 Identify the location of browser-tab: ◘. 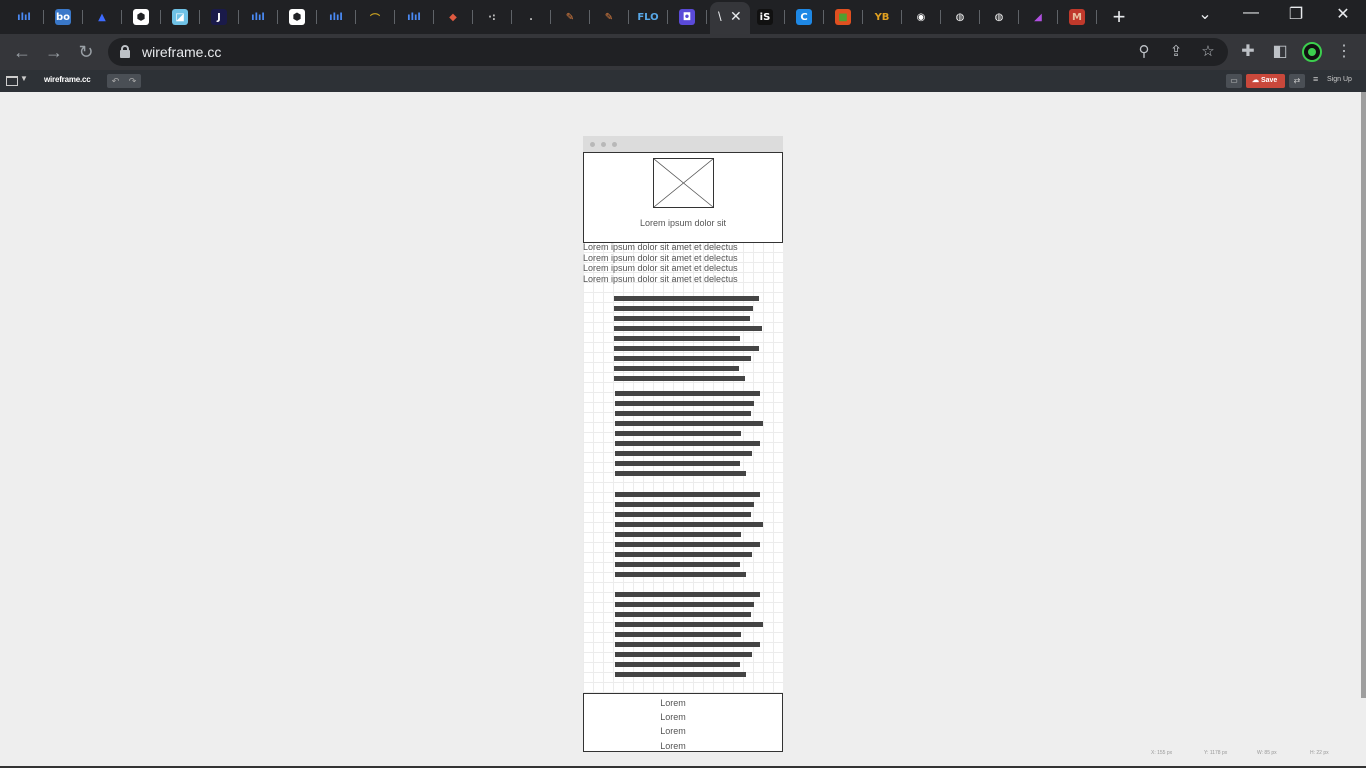
(687, 17).